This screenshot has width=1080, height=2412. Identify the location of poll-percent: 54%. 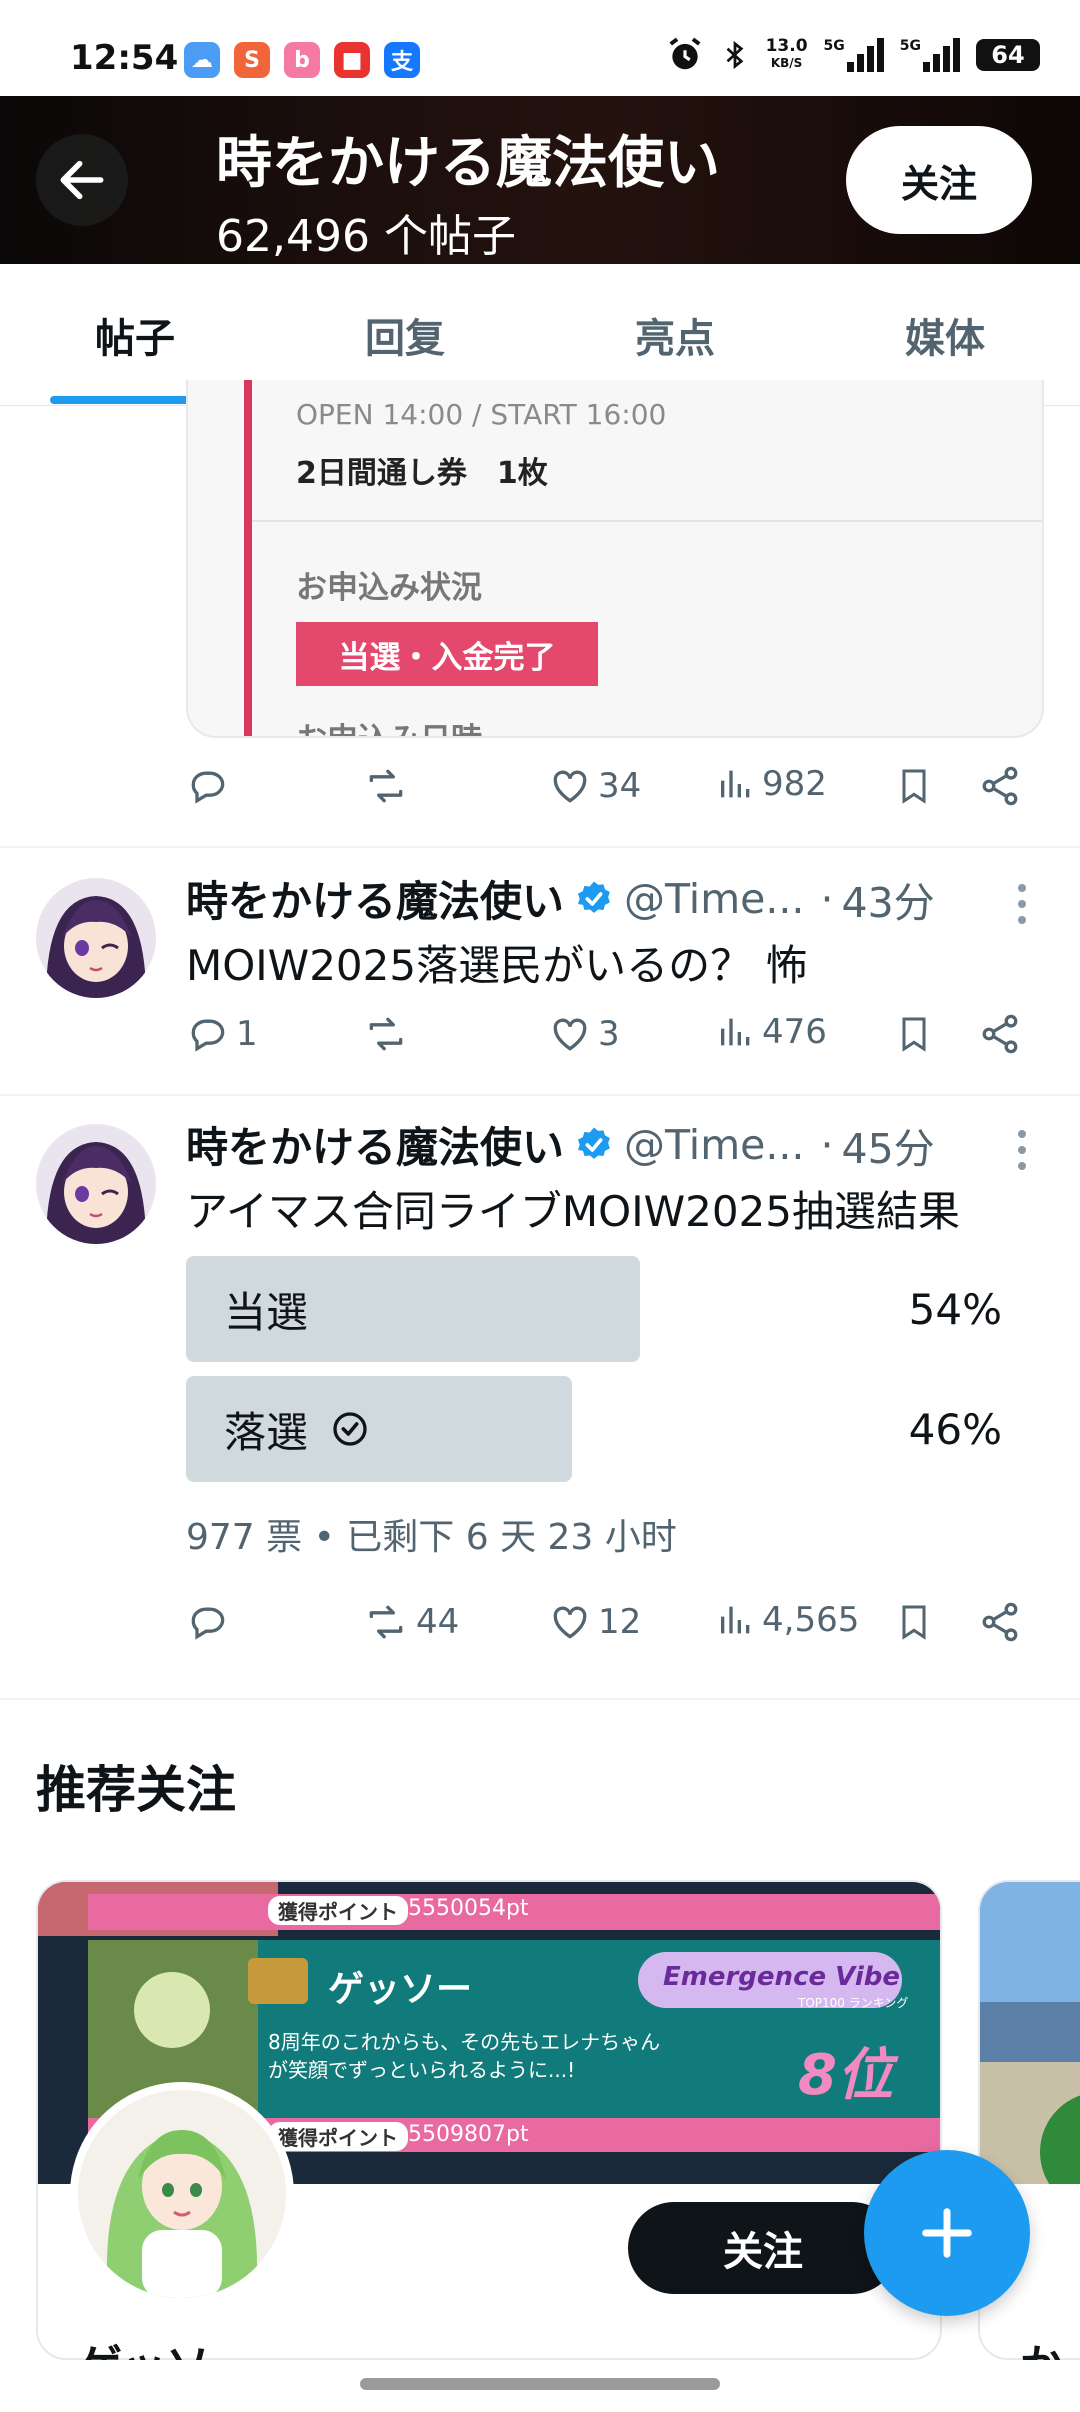
(955, 1309).